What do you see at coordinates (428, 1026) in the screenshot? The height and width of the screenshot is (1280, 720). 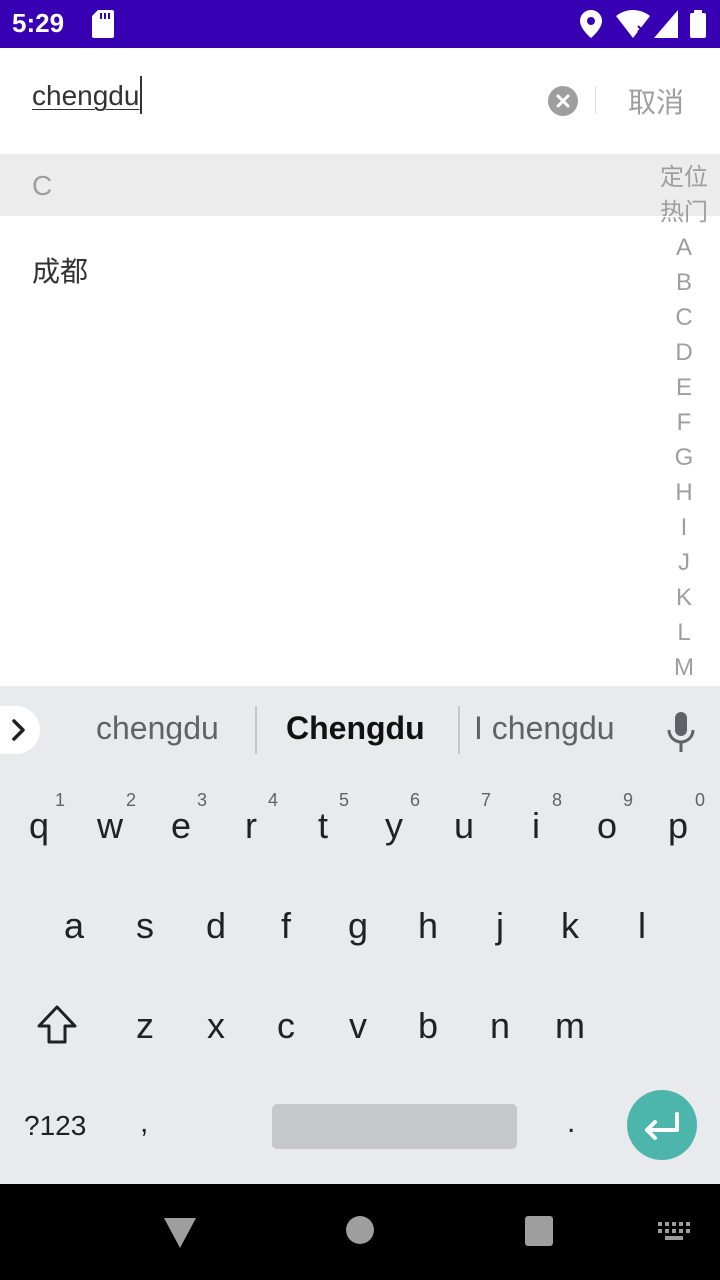 I see `key-b: b` at bounding box center [428, 1026].